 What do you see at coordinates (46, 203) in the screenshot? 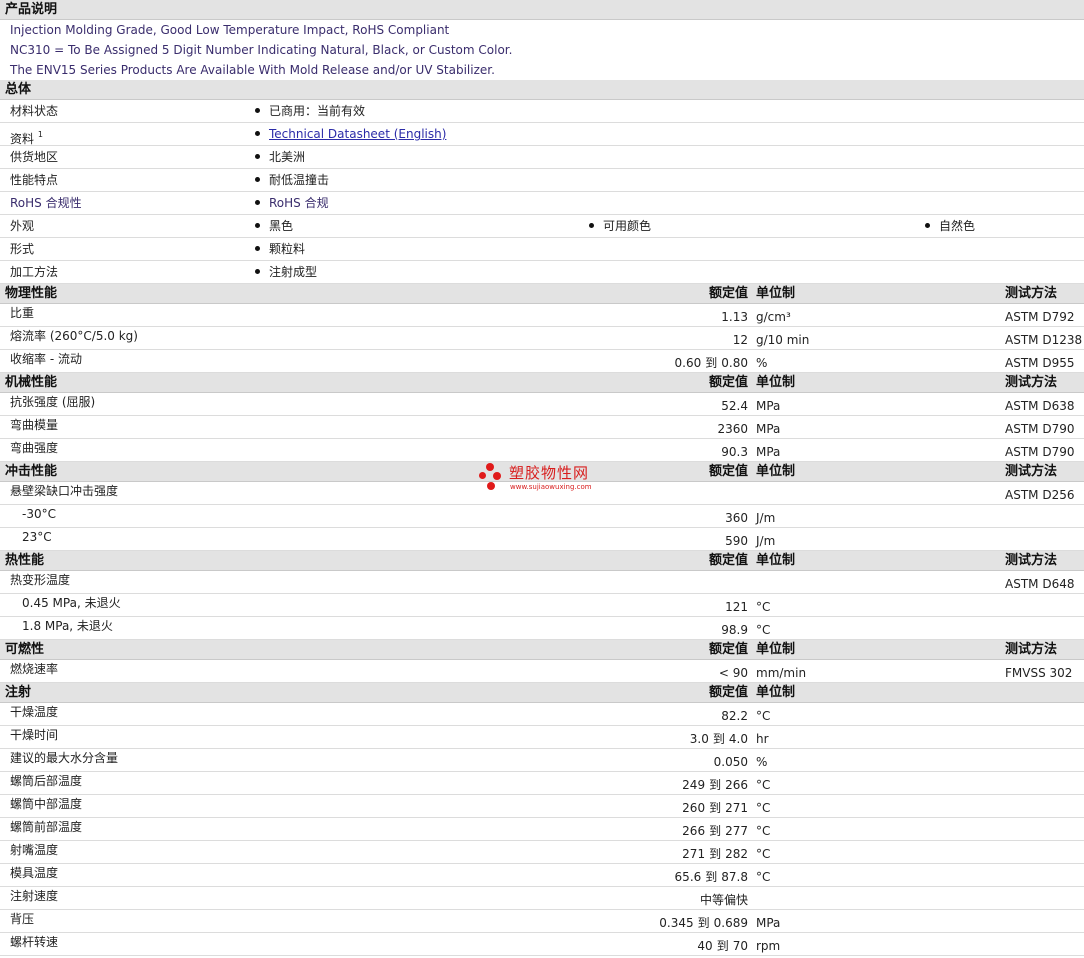
I see `row-label: RoHS 合规性` at bounding box center [46, 203].